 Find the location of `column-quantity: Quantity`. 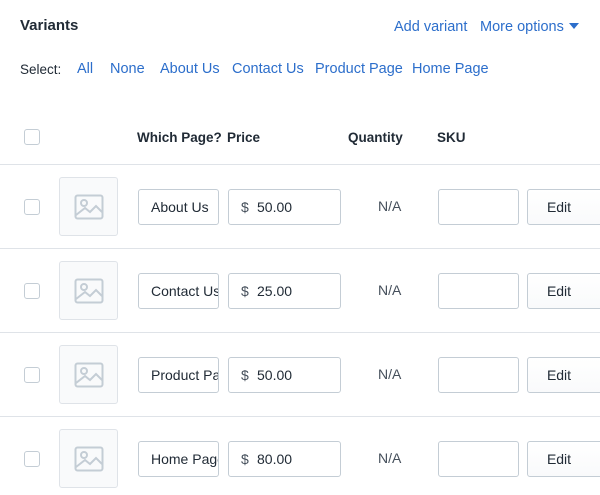

column-quantity: Quantity is located at coordinates (375, 137).